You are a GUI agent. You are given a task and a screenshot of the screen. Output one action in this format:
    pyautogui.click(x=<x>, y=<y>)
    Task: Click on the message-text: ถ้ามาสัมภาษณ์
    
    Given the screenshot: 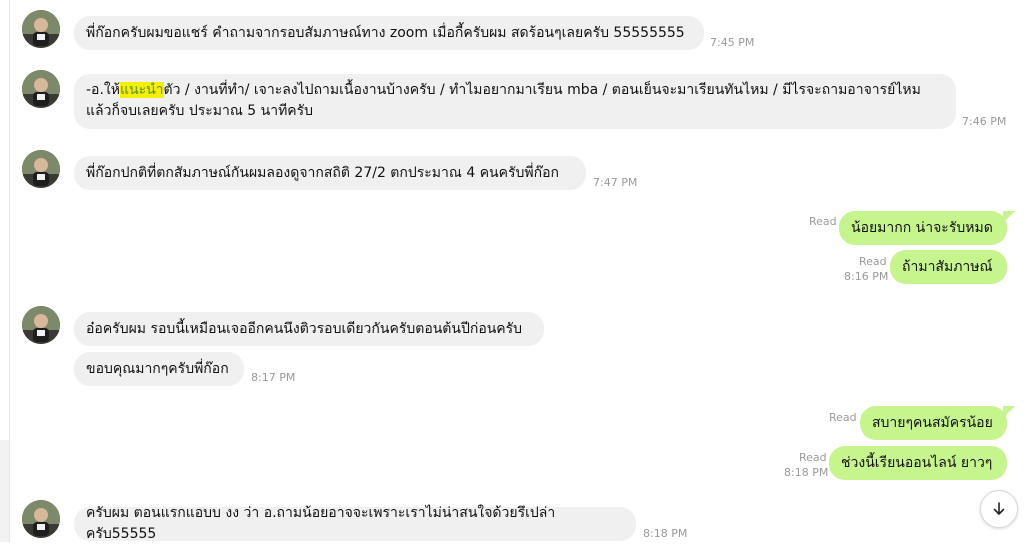 What is the action you would take?
    pyautogui.click(x=947, y=266)
    